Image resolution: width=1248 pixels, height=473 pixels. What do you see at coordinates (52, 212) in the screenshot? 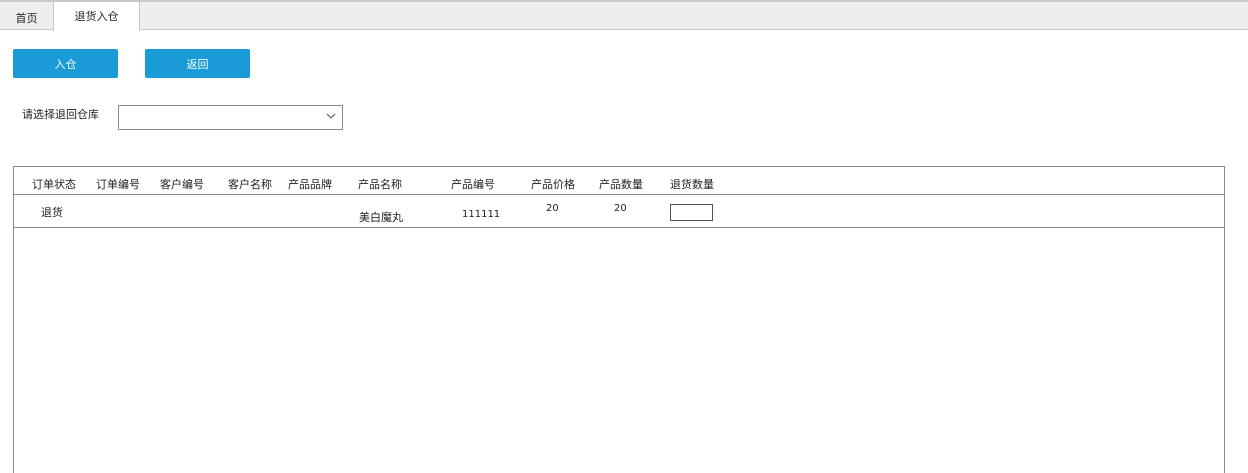
I see `cell-order-status: 退货` at bounding box center [52, 212].